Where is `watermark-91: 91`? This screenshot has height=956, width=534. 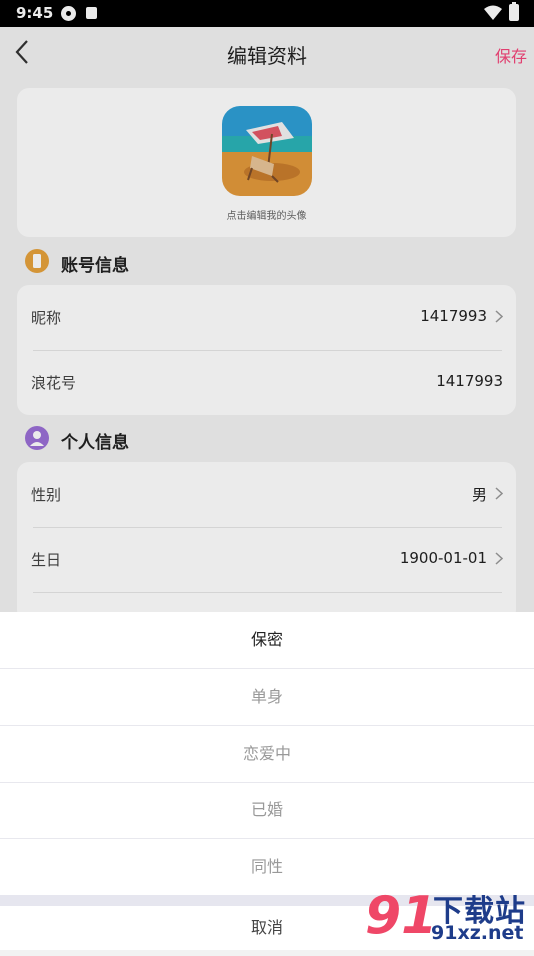
watermark-91: 91 is located at coordinates (401, 916).